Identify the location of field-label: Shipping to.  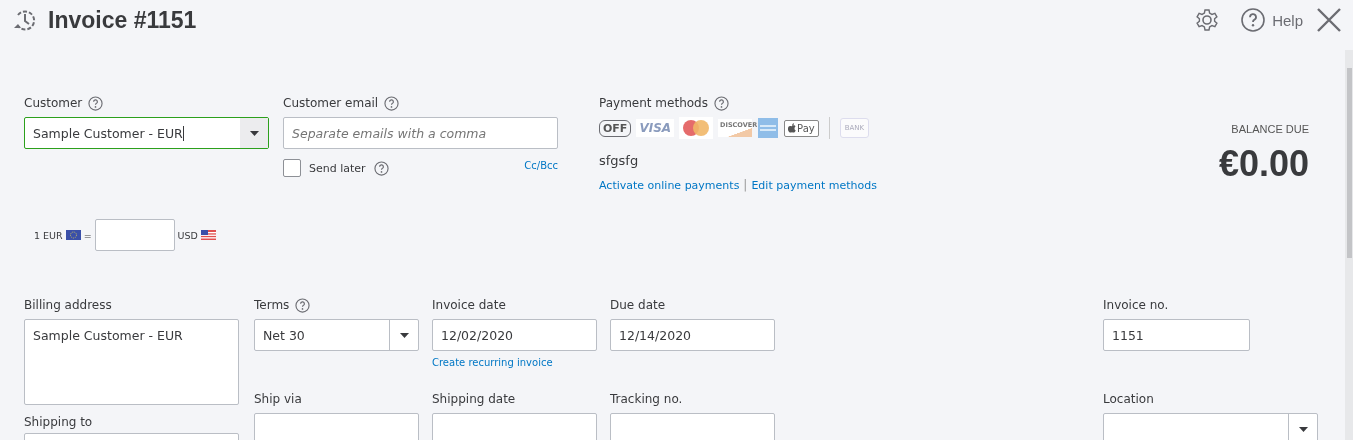
(58, 422).